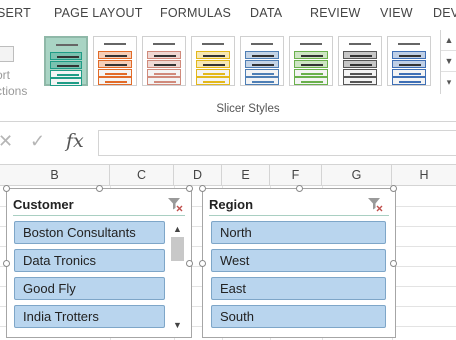  What do you see at coordinates (48, 142) in the screenshot?
I see `formula-bar-buttons: ✕ ✓ fx` at bounding box center [48, 142].